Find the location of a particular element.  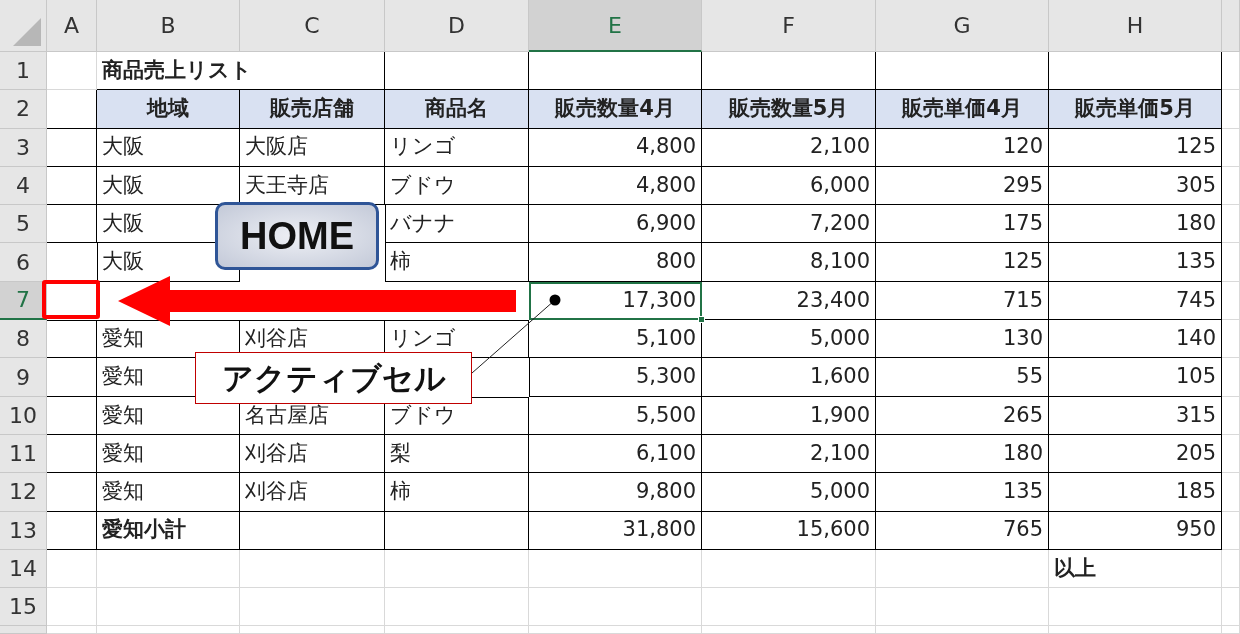

table-cell: 1,900 is located at coordinates (789, 415).